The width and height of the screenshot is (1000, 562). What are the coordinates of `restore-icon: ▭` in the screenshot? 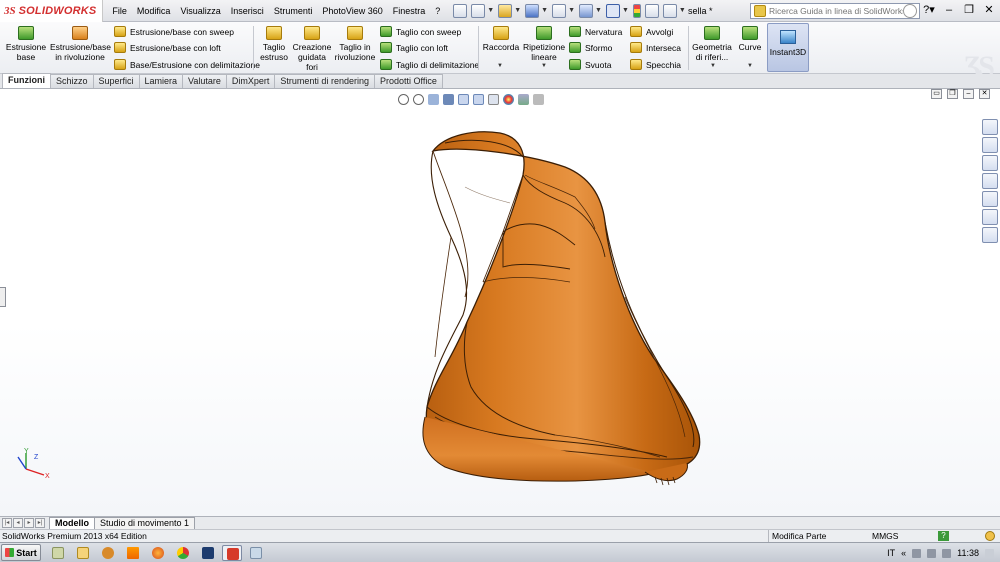 It's located at (936, 94).